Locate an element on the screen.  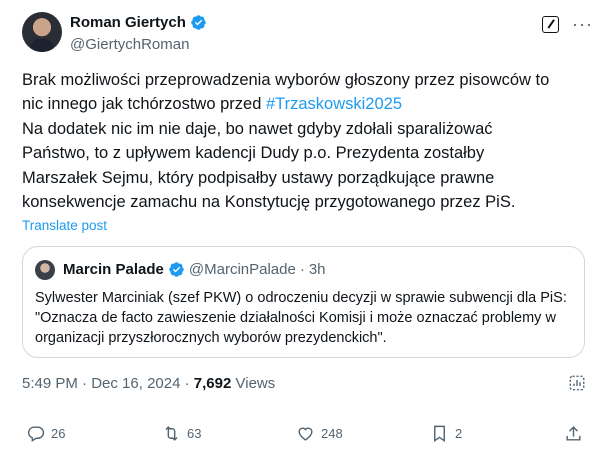
tweet-date: Dec 16, 2024 is located at coordinates (135, 383).